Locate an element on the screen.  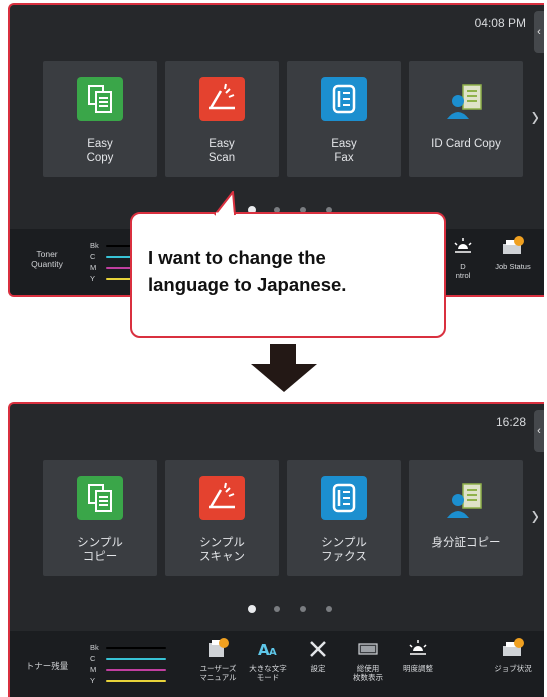
tile-easy-fax: Easy Fax is located at coordinates (344, 119).